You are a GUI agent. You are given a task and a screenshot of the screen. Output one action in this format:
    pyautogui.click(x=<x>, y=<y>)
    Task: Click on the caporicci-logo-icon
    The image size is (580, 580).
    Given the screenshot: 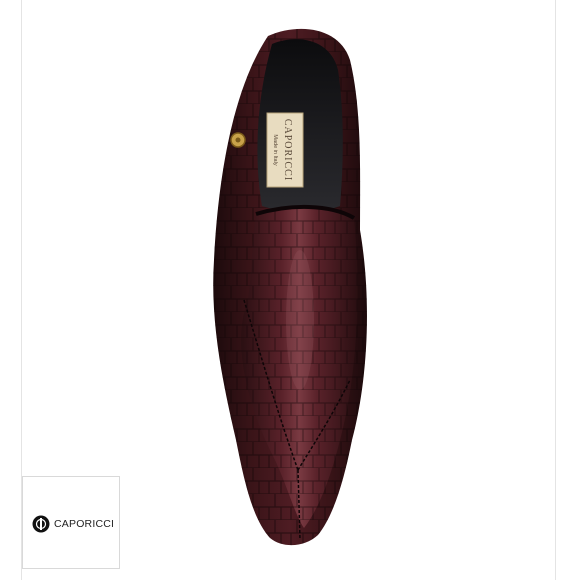 What is the action you would take?
    pyautogui.click(x=41, y=524)
    